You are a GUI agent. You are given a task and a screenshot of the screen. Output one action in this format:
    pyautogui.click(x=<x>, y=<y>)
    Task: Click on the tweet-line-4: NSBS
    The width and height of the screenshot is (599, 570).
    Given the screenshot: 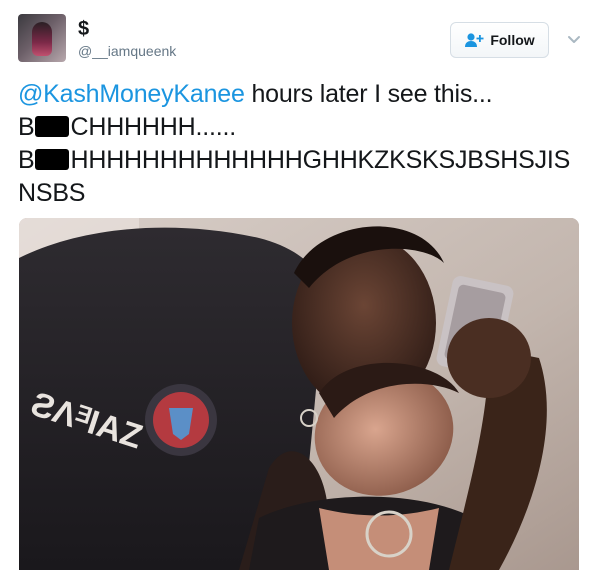 What is the action you would take?
    pyautogui.click(x=52, y=193)
    